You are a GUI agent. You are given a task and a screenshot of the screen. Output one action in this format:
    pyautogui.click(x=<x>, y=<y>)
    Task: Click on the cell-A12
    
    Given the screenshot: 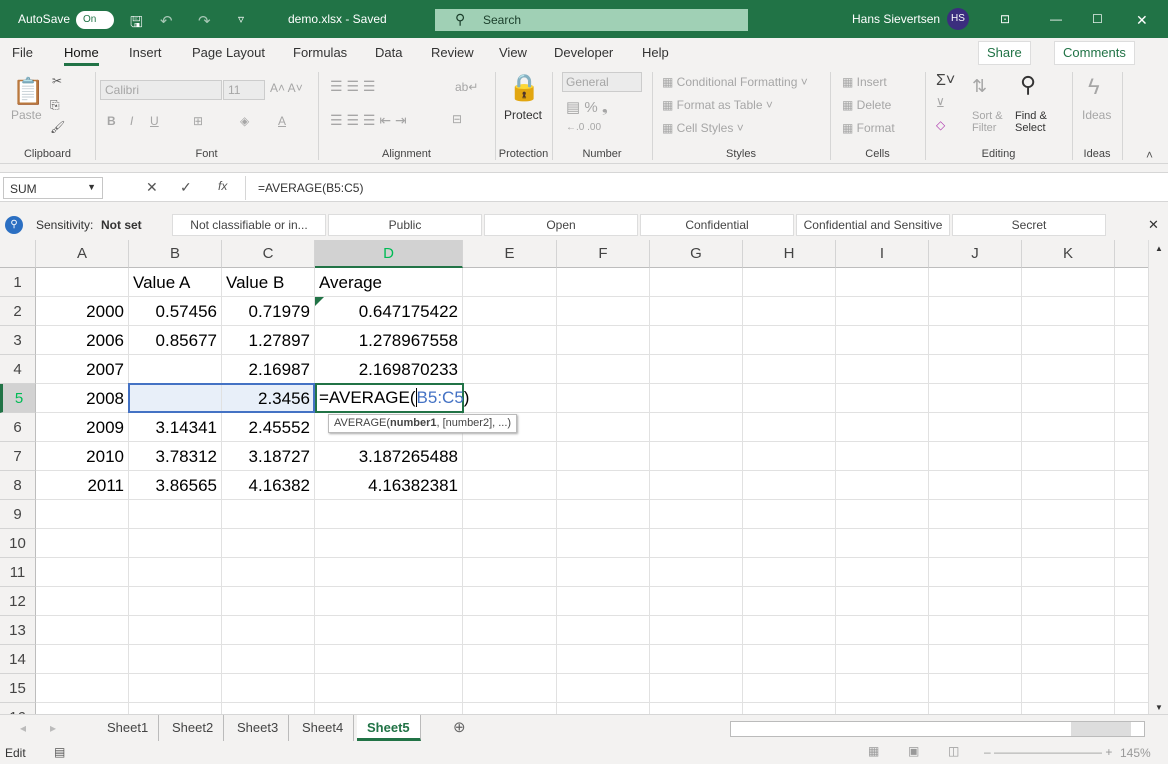 What is the action you would take?
    pyautogui.click(x=82, y=601)
    